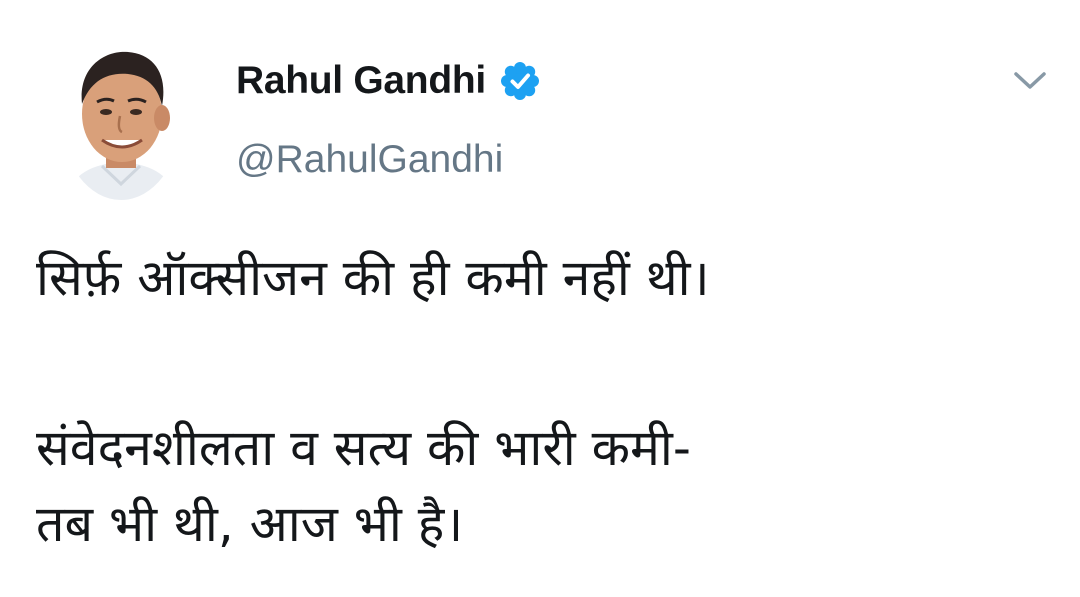  Describe the element at coordinates (1030, 80) in the screenshot. I see `chevron-down-icon` at that location.